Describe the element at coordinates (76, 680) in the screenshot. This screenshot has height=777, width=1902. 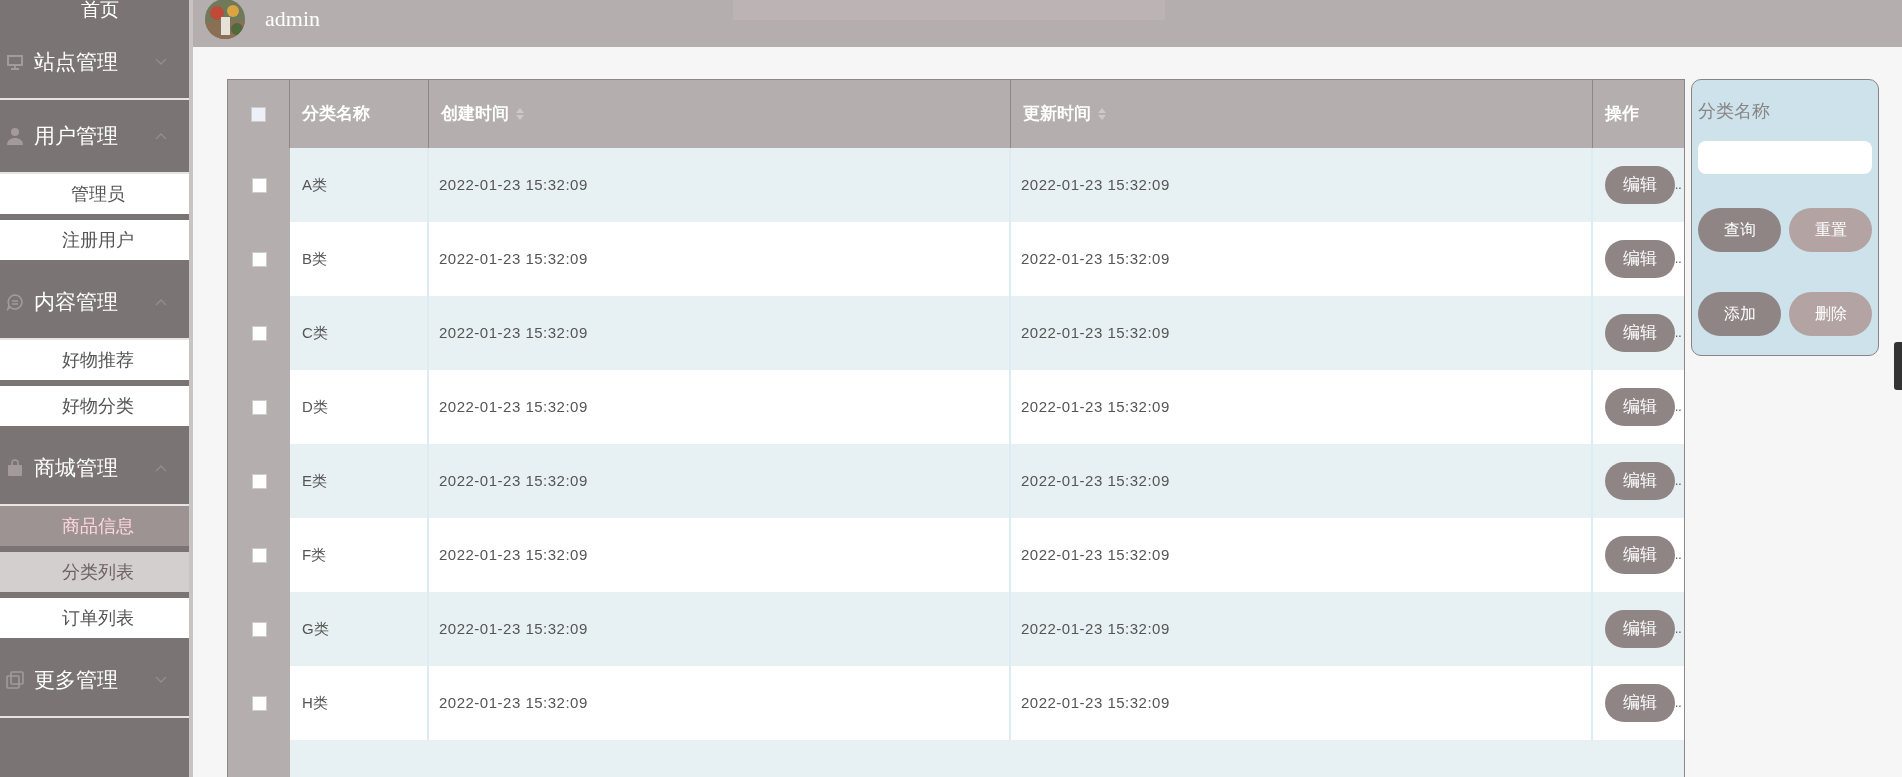
I see `menu-group-label: 更多管理` at that location.